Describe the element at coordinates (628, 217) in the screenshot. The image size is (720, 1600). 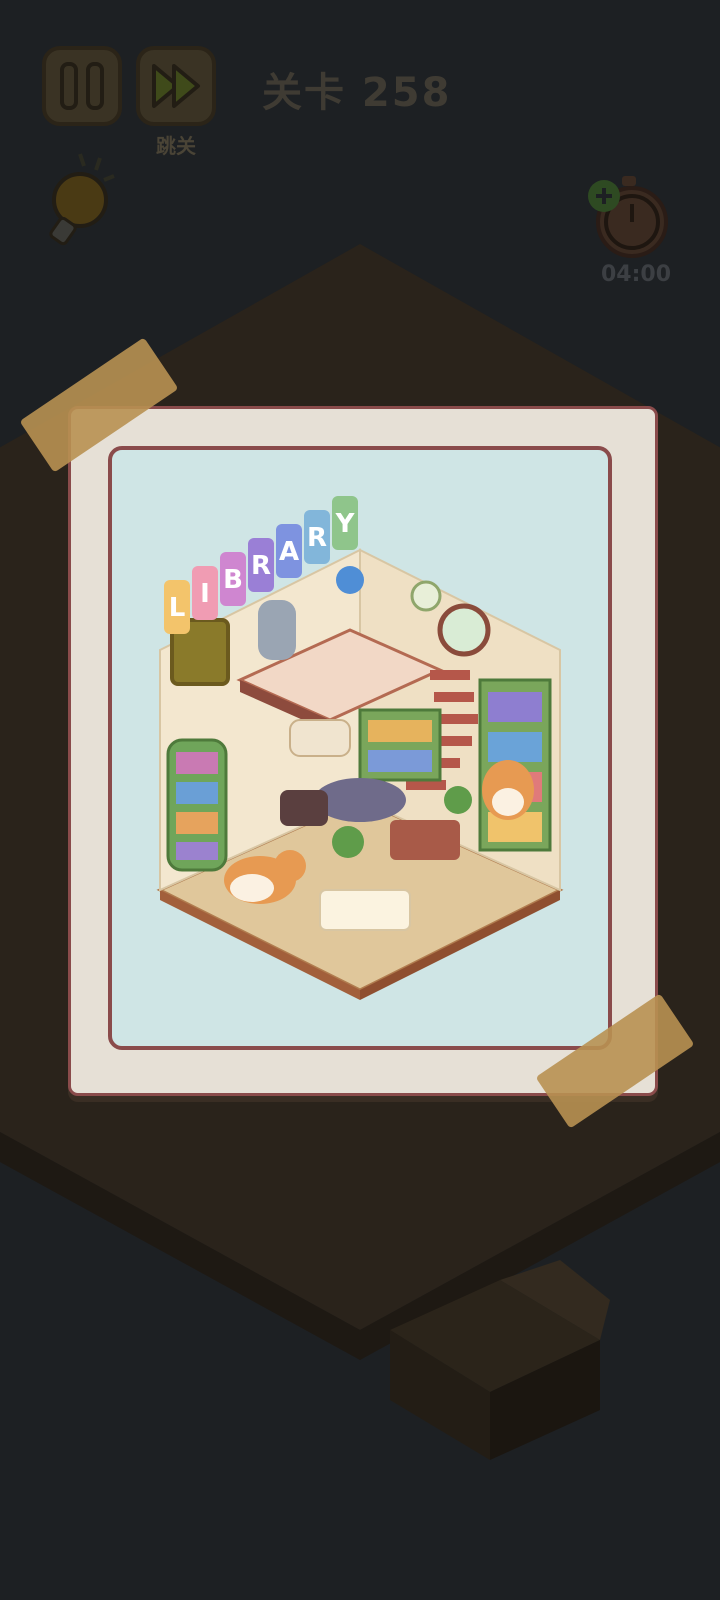
I see `stopwatch-icon` at that location.